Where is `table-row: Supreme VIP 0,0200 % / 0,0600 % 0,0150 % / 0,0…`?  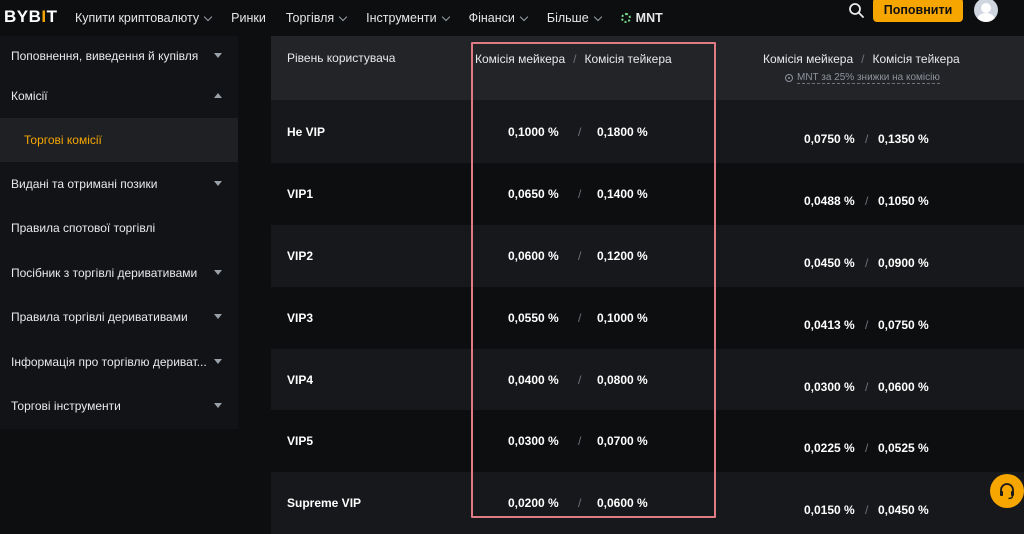
table-row: Supreme VIP 0,0200 % / 0,0600 % 0,0150 % / 0,0… is located at coordinates (647, 503).